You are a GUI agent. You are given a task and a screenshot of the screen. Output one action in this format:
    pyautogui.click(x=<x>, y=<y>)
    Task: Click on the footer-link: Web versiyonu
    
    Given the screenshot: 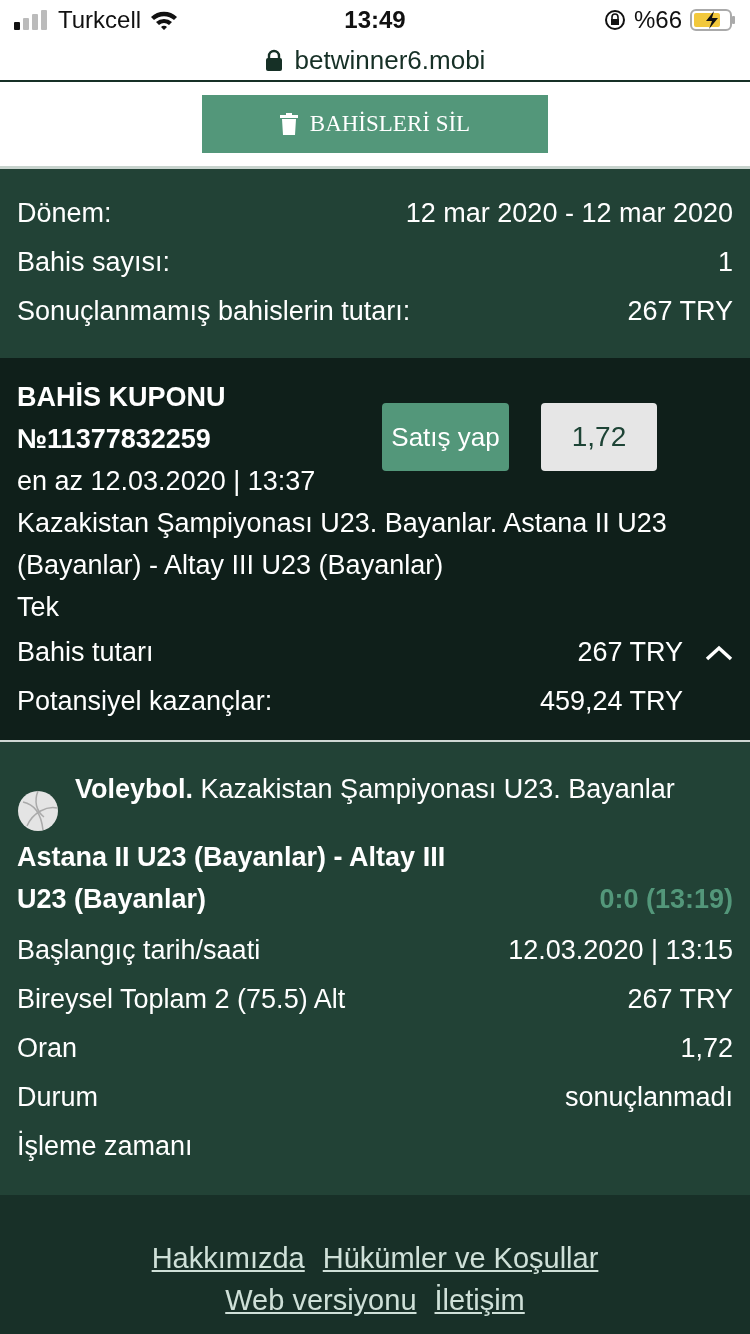 What is the action you would take?
    pyautogui.click(x=321, y=1300)
    